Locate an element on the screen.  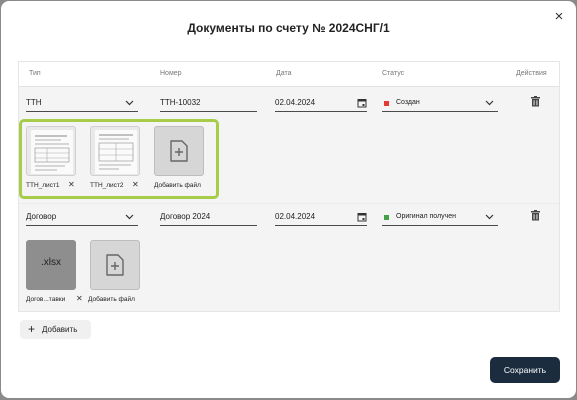
status-select: Оригинал получен is located at coordinates (440, 217).